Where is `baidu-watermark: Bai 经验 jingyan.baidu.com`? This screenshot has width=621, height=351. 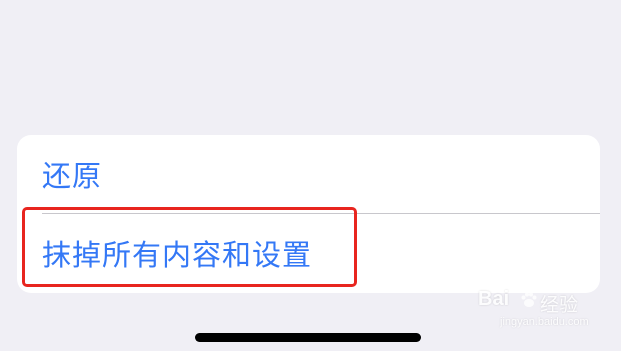 baidu-watermark: Bai 经验 jingyan.baidu.com is located at coordinates (548, 313).